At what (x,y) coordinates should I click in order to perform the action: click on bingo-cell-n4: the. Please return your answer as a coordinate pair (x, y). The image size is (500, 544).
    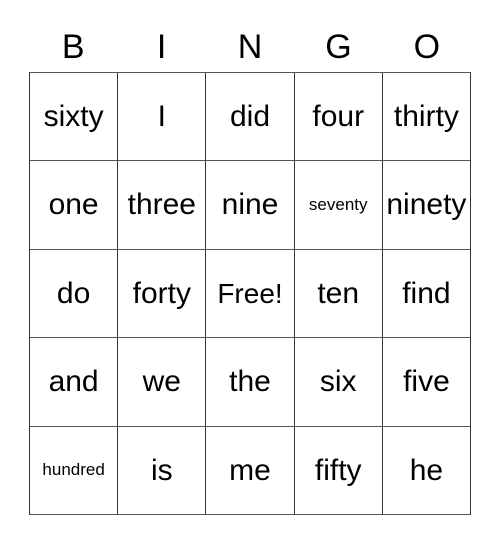
    Looking at the image, I should click on (250, 382).